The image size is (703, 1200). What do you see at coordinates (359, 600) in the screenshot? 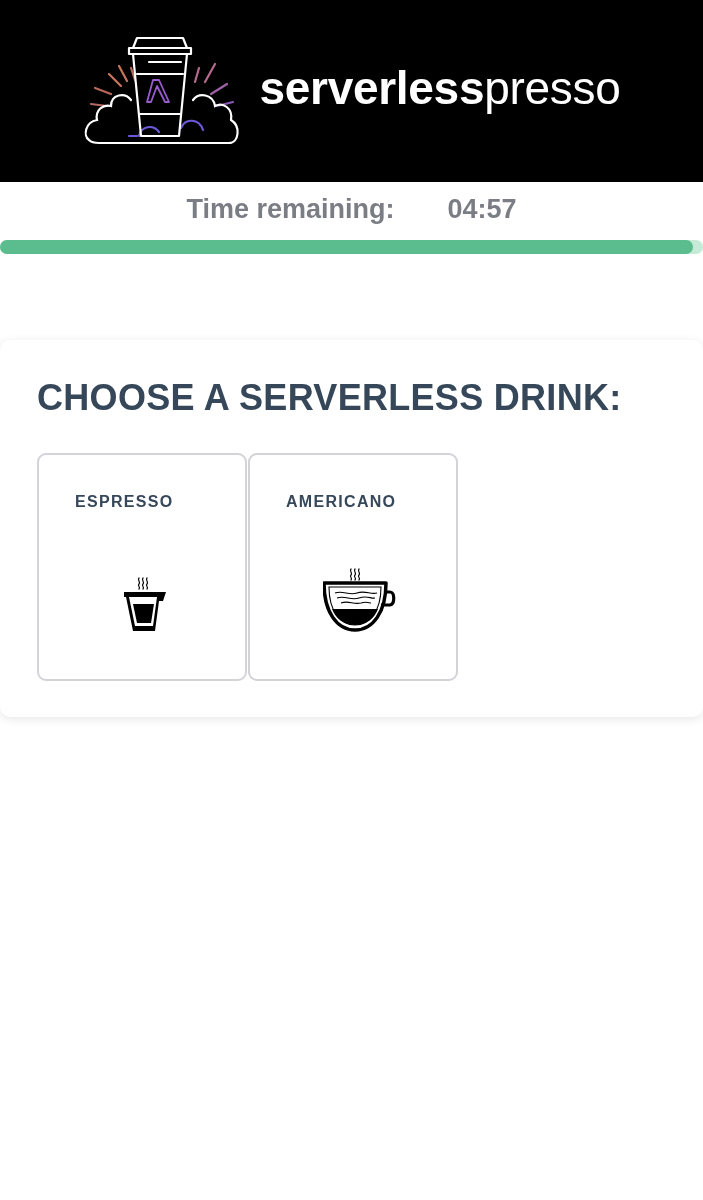
I see `coffee-cup-icon` at bounding box center [359, 600].